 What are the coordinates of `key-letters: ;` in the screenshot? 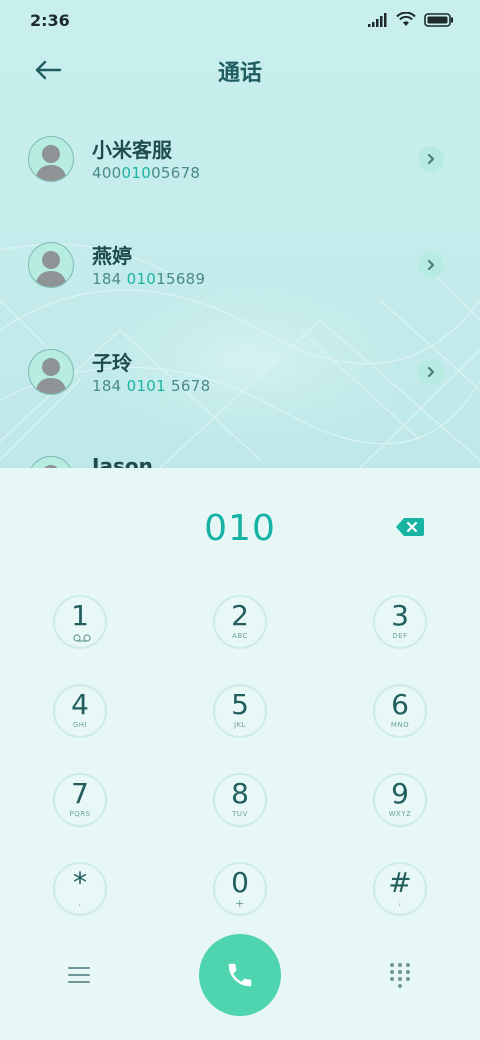 It's located at (400, 903).